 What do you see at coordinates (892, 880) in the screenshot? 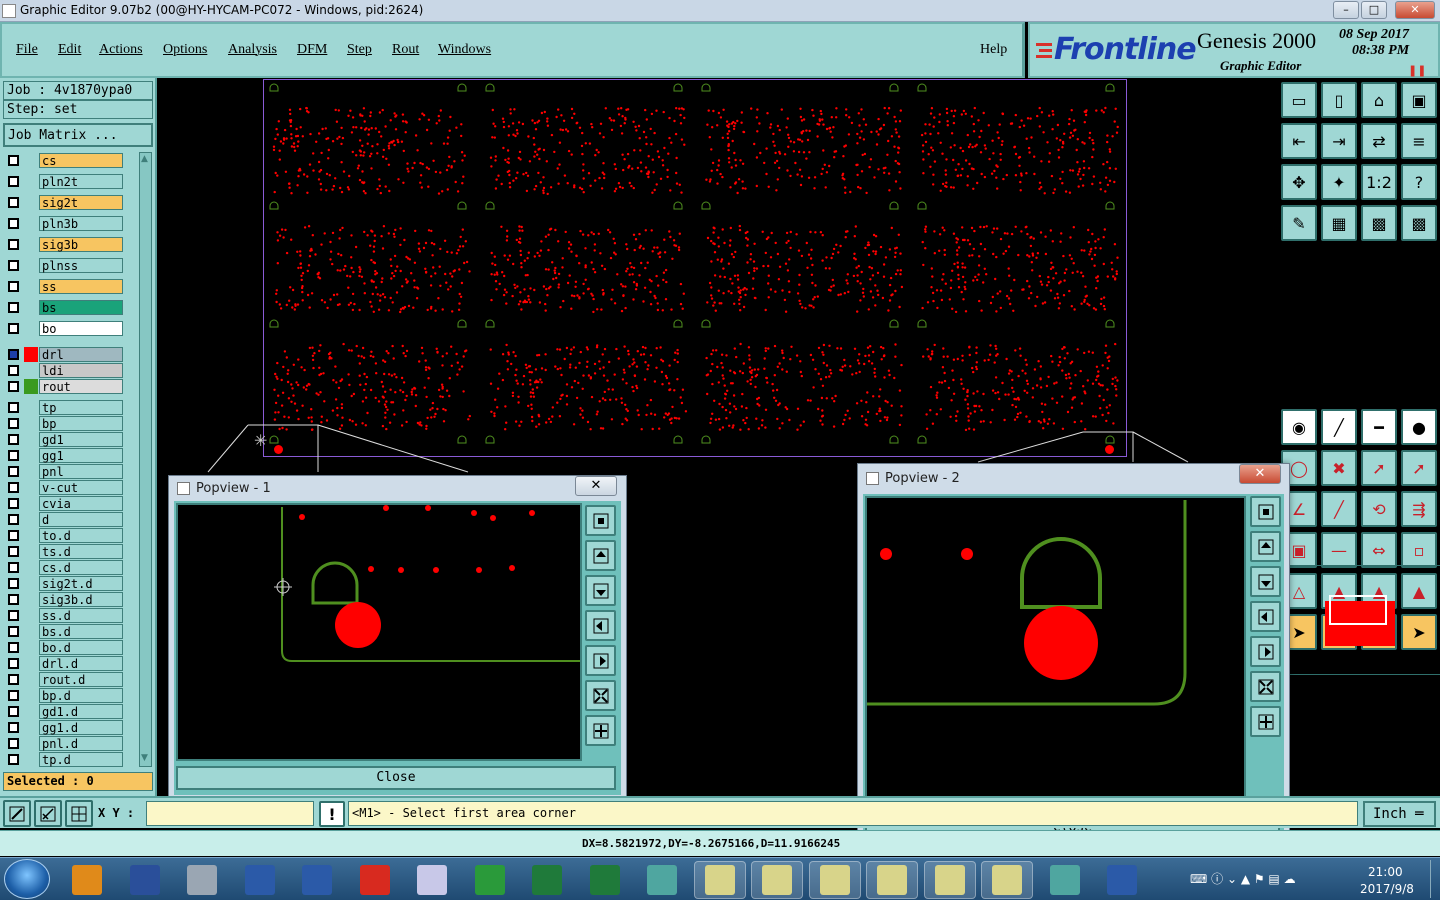
I see `taskbar-editor-4-icon` at bounding box center [892, 880].